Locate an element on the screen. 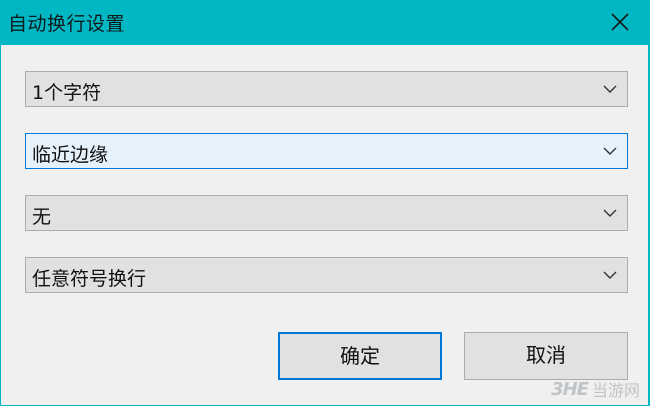 The height and width of the screenshot is (406, 650). combo-min-chars: 1个字符 is located at coordinates (326, 89).